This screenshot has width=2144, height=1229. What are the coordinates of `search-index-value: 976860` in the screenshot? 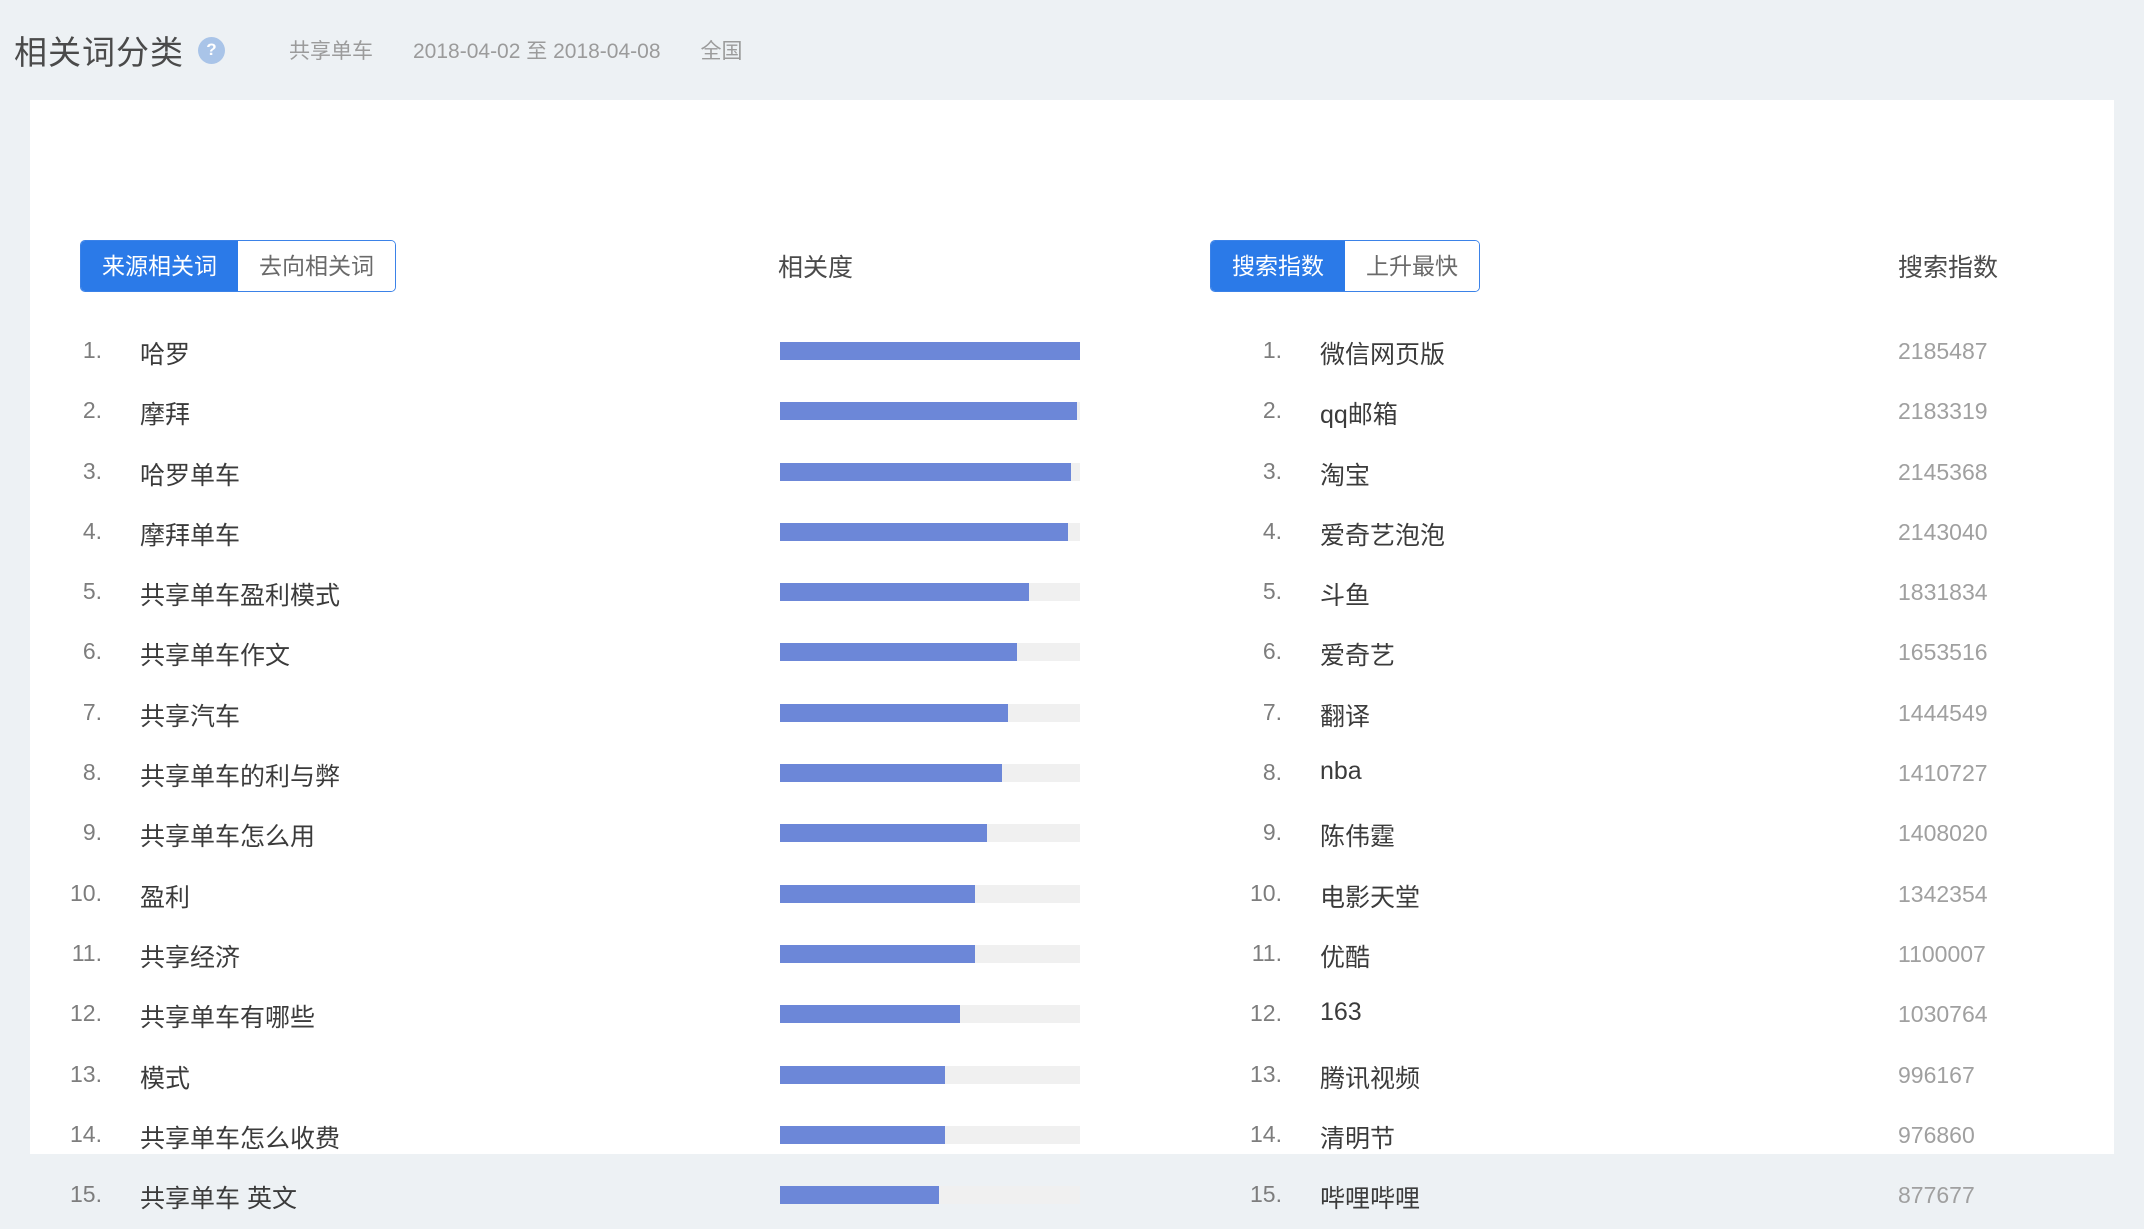 It's located at (1936, 1134).